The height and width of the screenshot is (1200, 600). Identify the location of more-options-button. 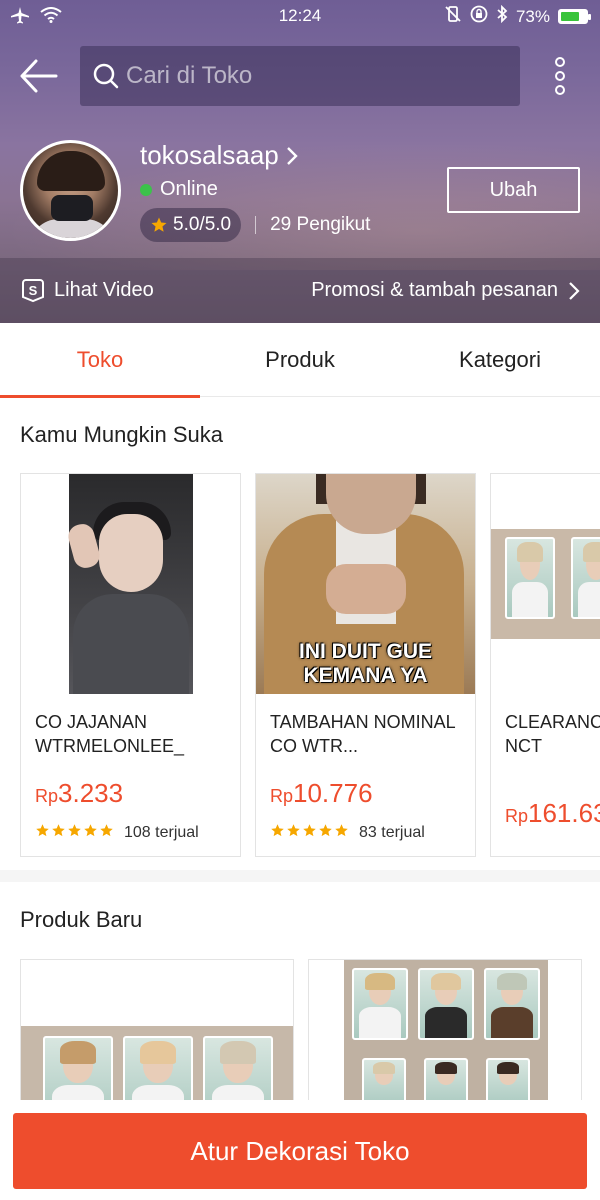
(560, 77).